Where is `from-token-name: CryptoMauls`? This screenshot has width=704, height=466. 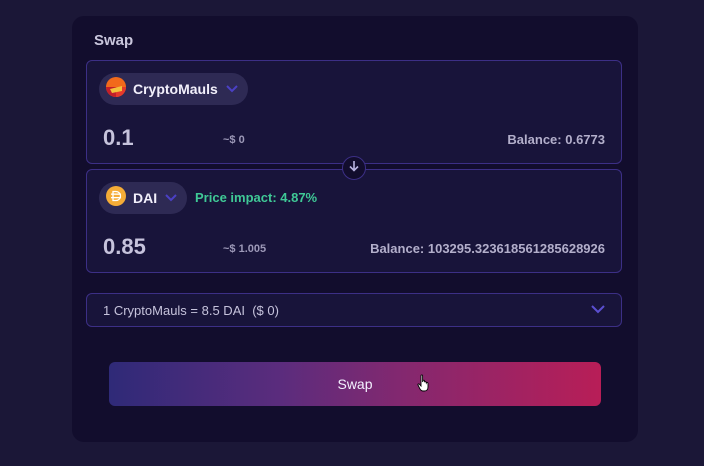 from-token-name: CryptoMauls is located at coordinates (175, 89).